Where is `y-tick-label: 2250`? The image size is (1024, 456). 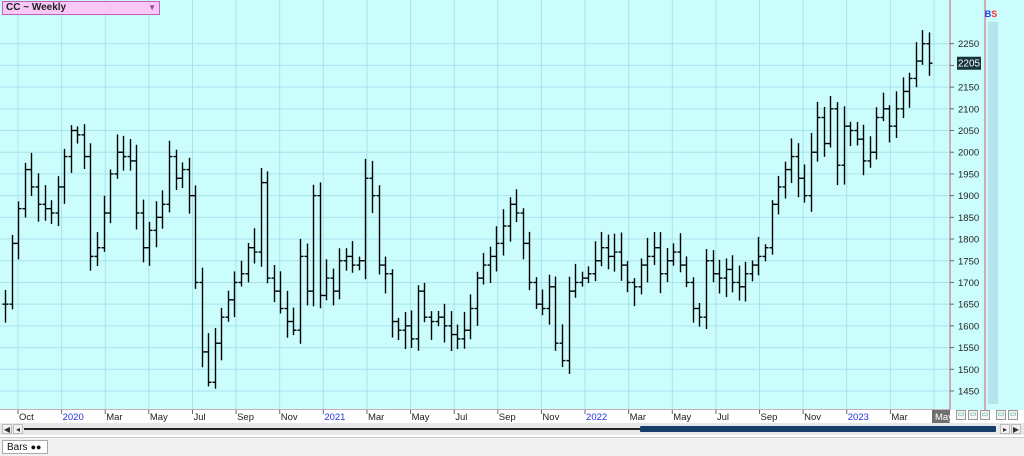
y-tick-label: 2250 is located at coordinates (968, 44).